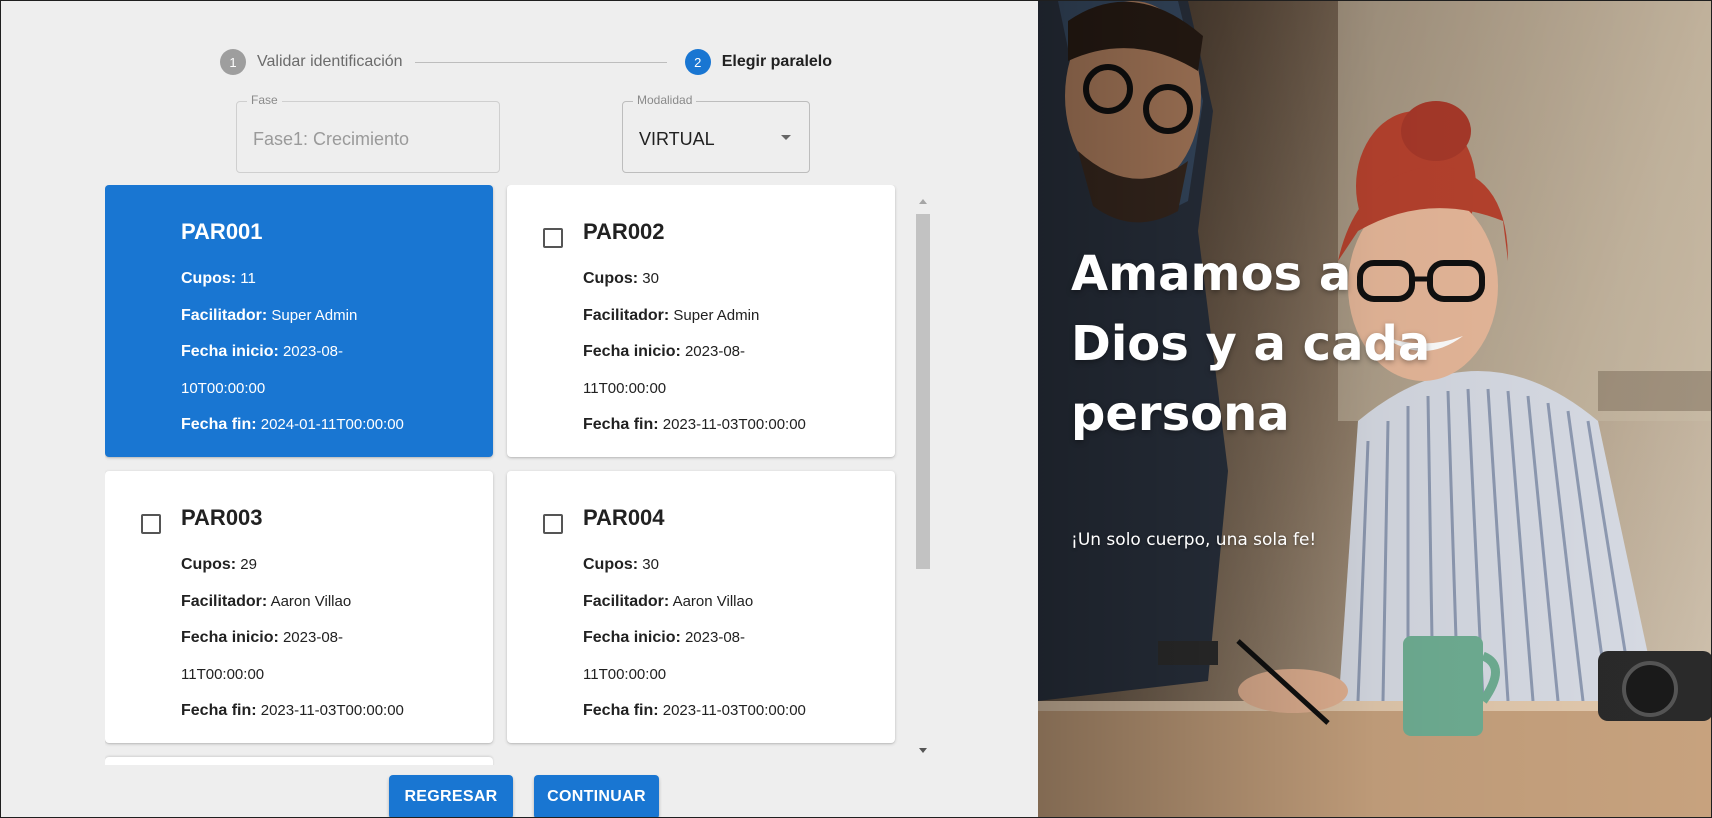 The height and width of the screenshot is (818, 1712). I want to click on modalidad-value: VIRTUAL, so click(677, 139).